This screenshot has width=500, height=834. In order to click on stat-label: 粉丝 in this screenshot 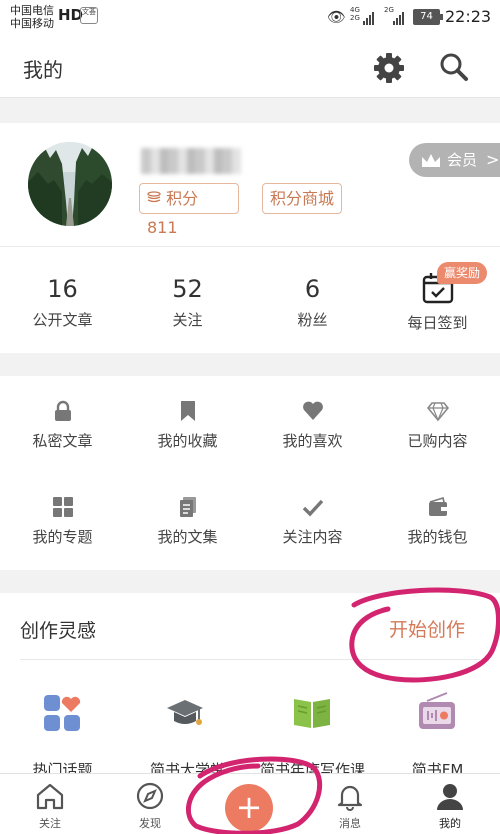, I will do `click(312, 320)`.